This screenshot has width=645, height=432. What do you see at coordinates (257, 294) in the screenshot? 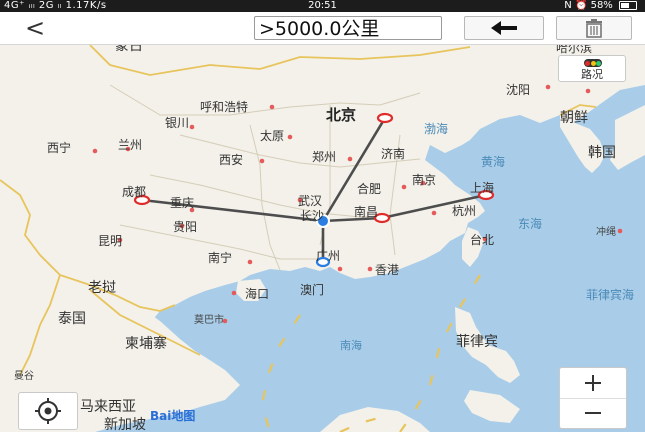
I see `label-haikou: 海口` at bounding box center [257, 294].